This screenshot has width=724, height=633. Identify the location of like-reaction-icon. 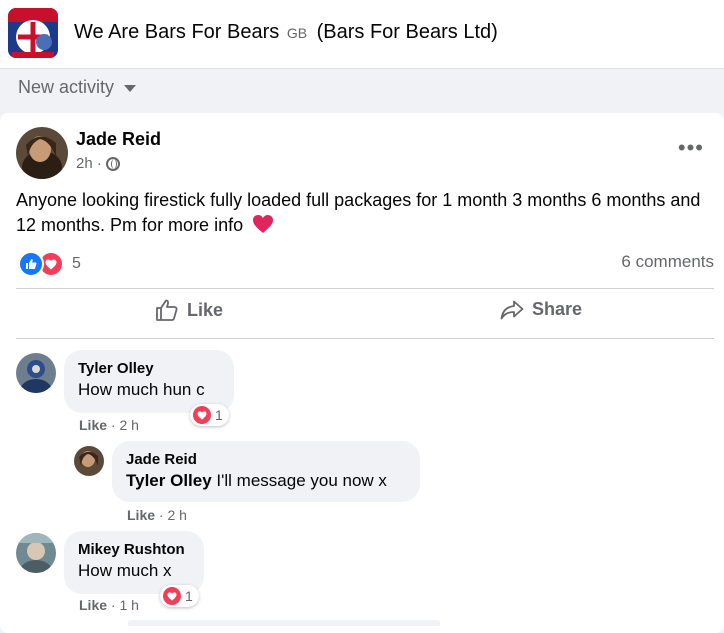
(31, 264).